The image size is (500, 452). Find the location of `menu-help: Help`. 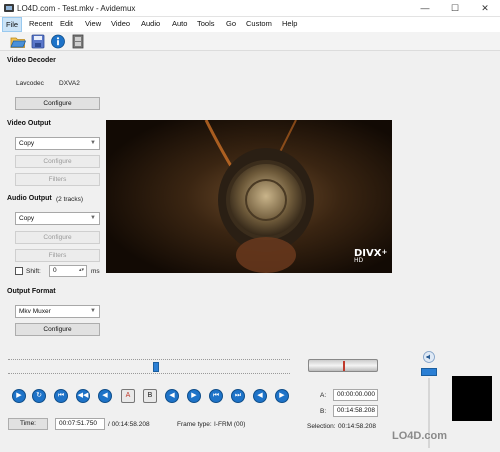

menu-help: Help is located at coordinates (289, 24).